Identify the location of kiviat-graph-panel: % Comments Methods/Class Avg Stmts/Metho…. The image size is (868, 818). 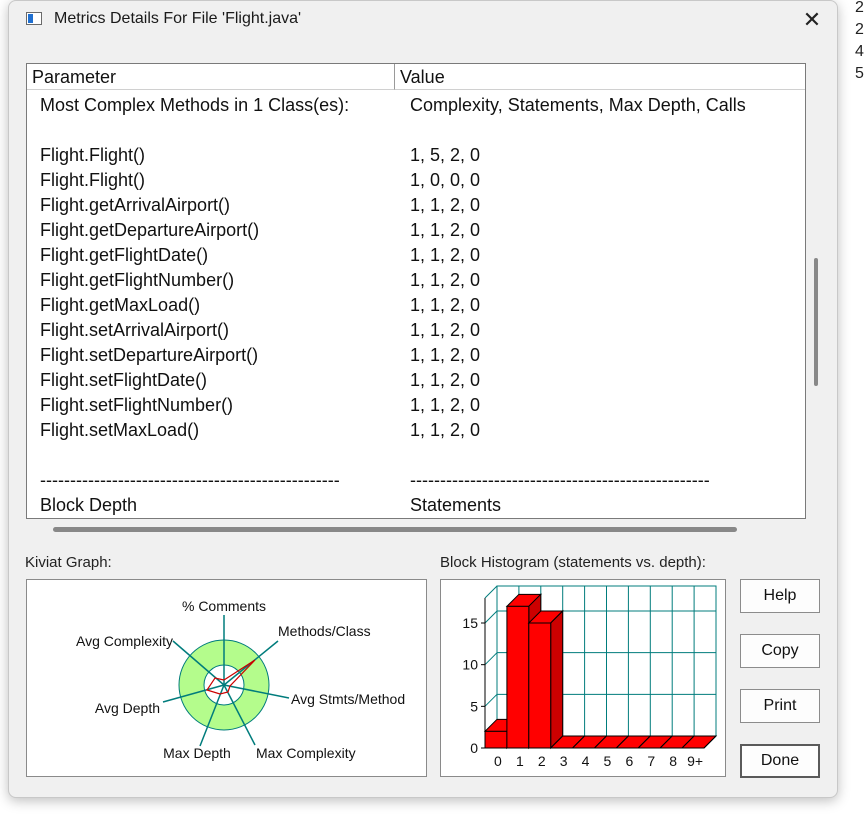
(226, 678).